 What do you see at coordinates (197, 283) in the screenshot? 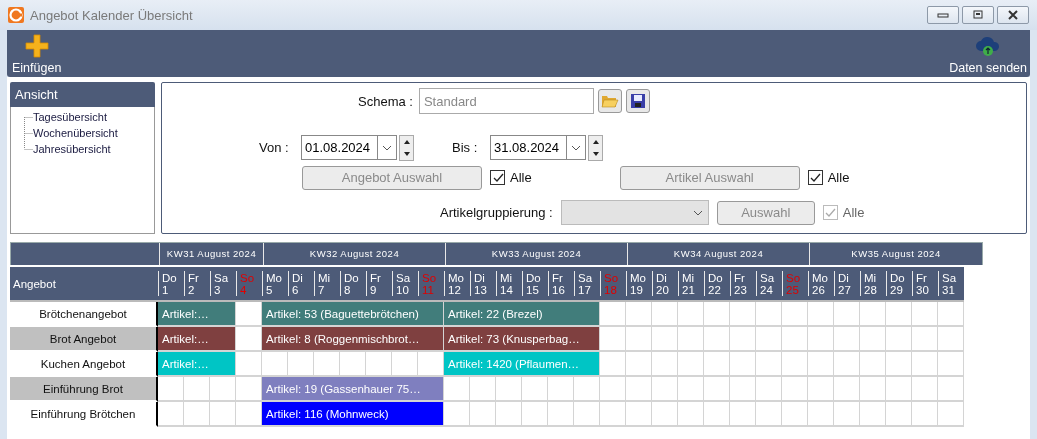
I see `day-header: Fr 2` at bounding box center [197, 283].